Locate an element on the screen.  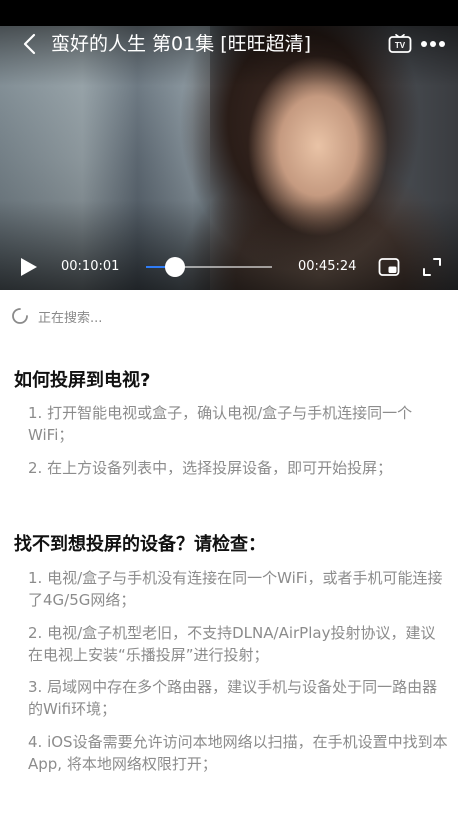
howto-title: 如何投屏到电视? is located at coordinates (82, 380).